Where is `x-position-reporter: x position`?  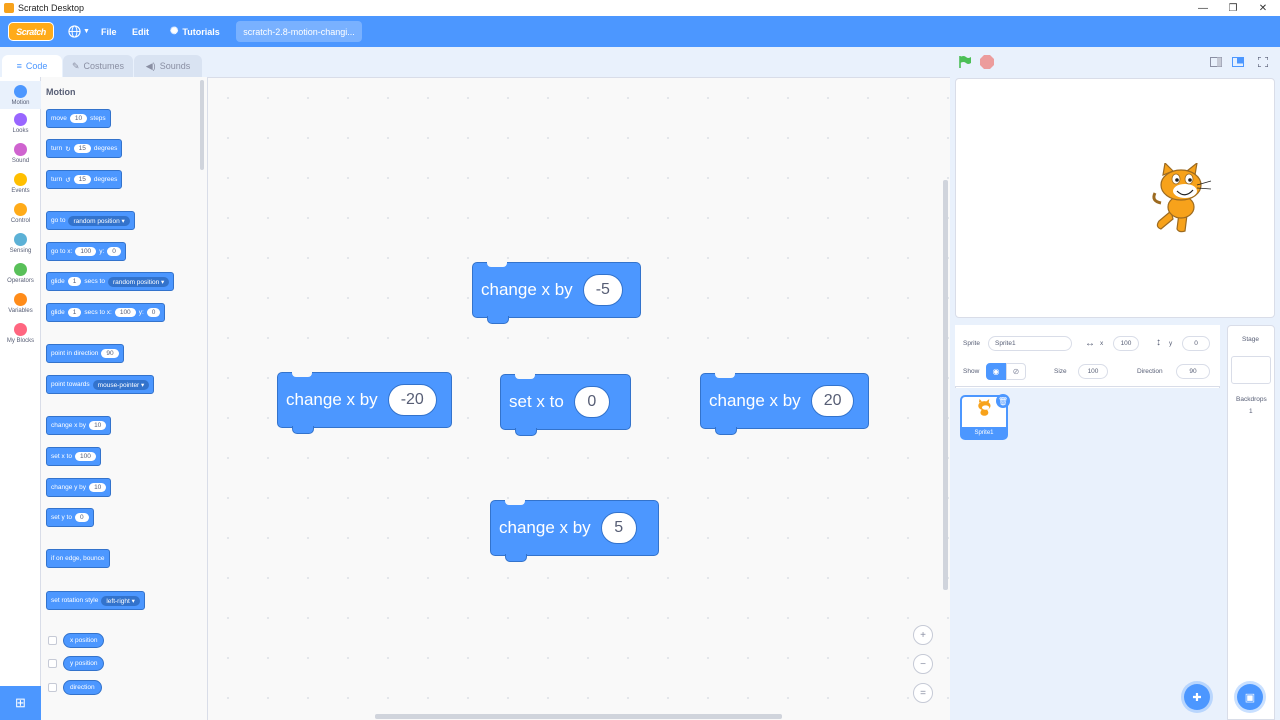
x-position-reporter: x position is located at coordinates (84, 640).